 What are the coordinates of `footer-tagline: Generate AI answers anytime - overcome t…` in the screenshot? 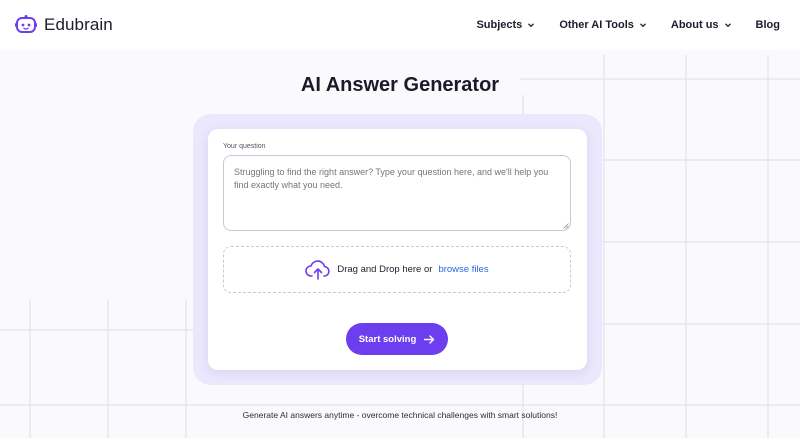 It's located at (400, 415).